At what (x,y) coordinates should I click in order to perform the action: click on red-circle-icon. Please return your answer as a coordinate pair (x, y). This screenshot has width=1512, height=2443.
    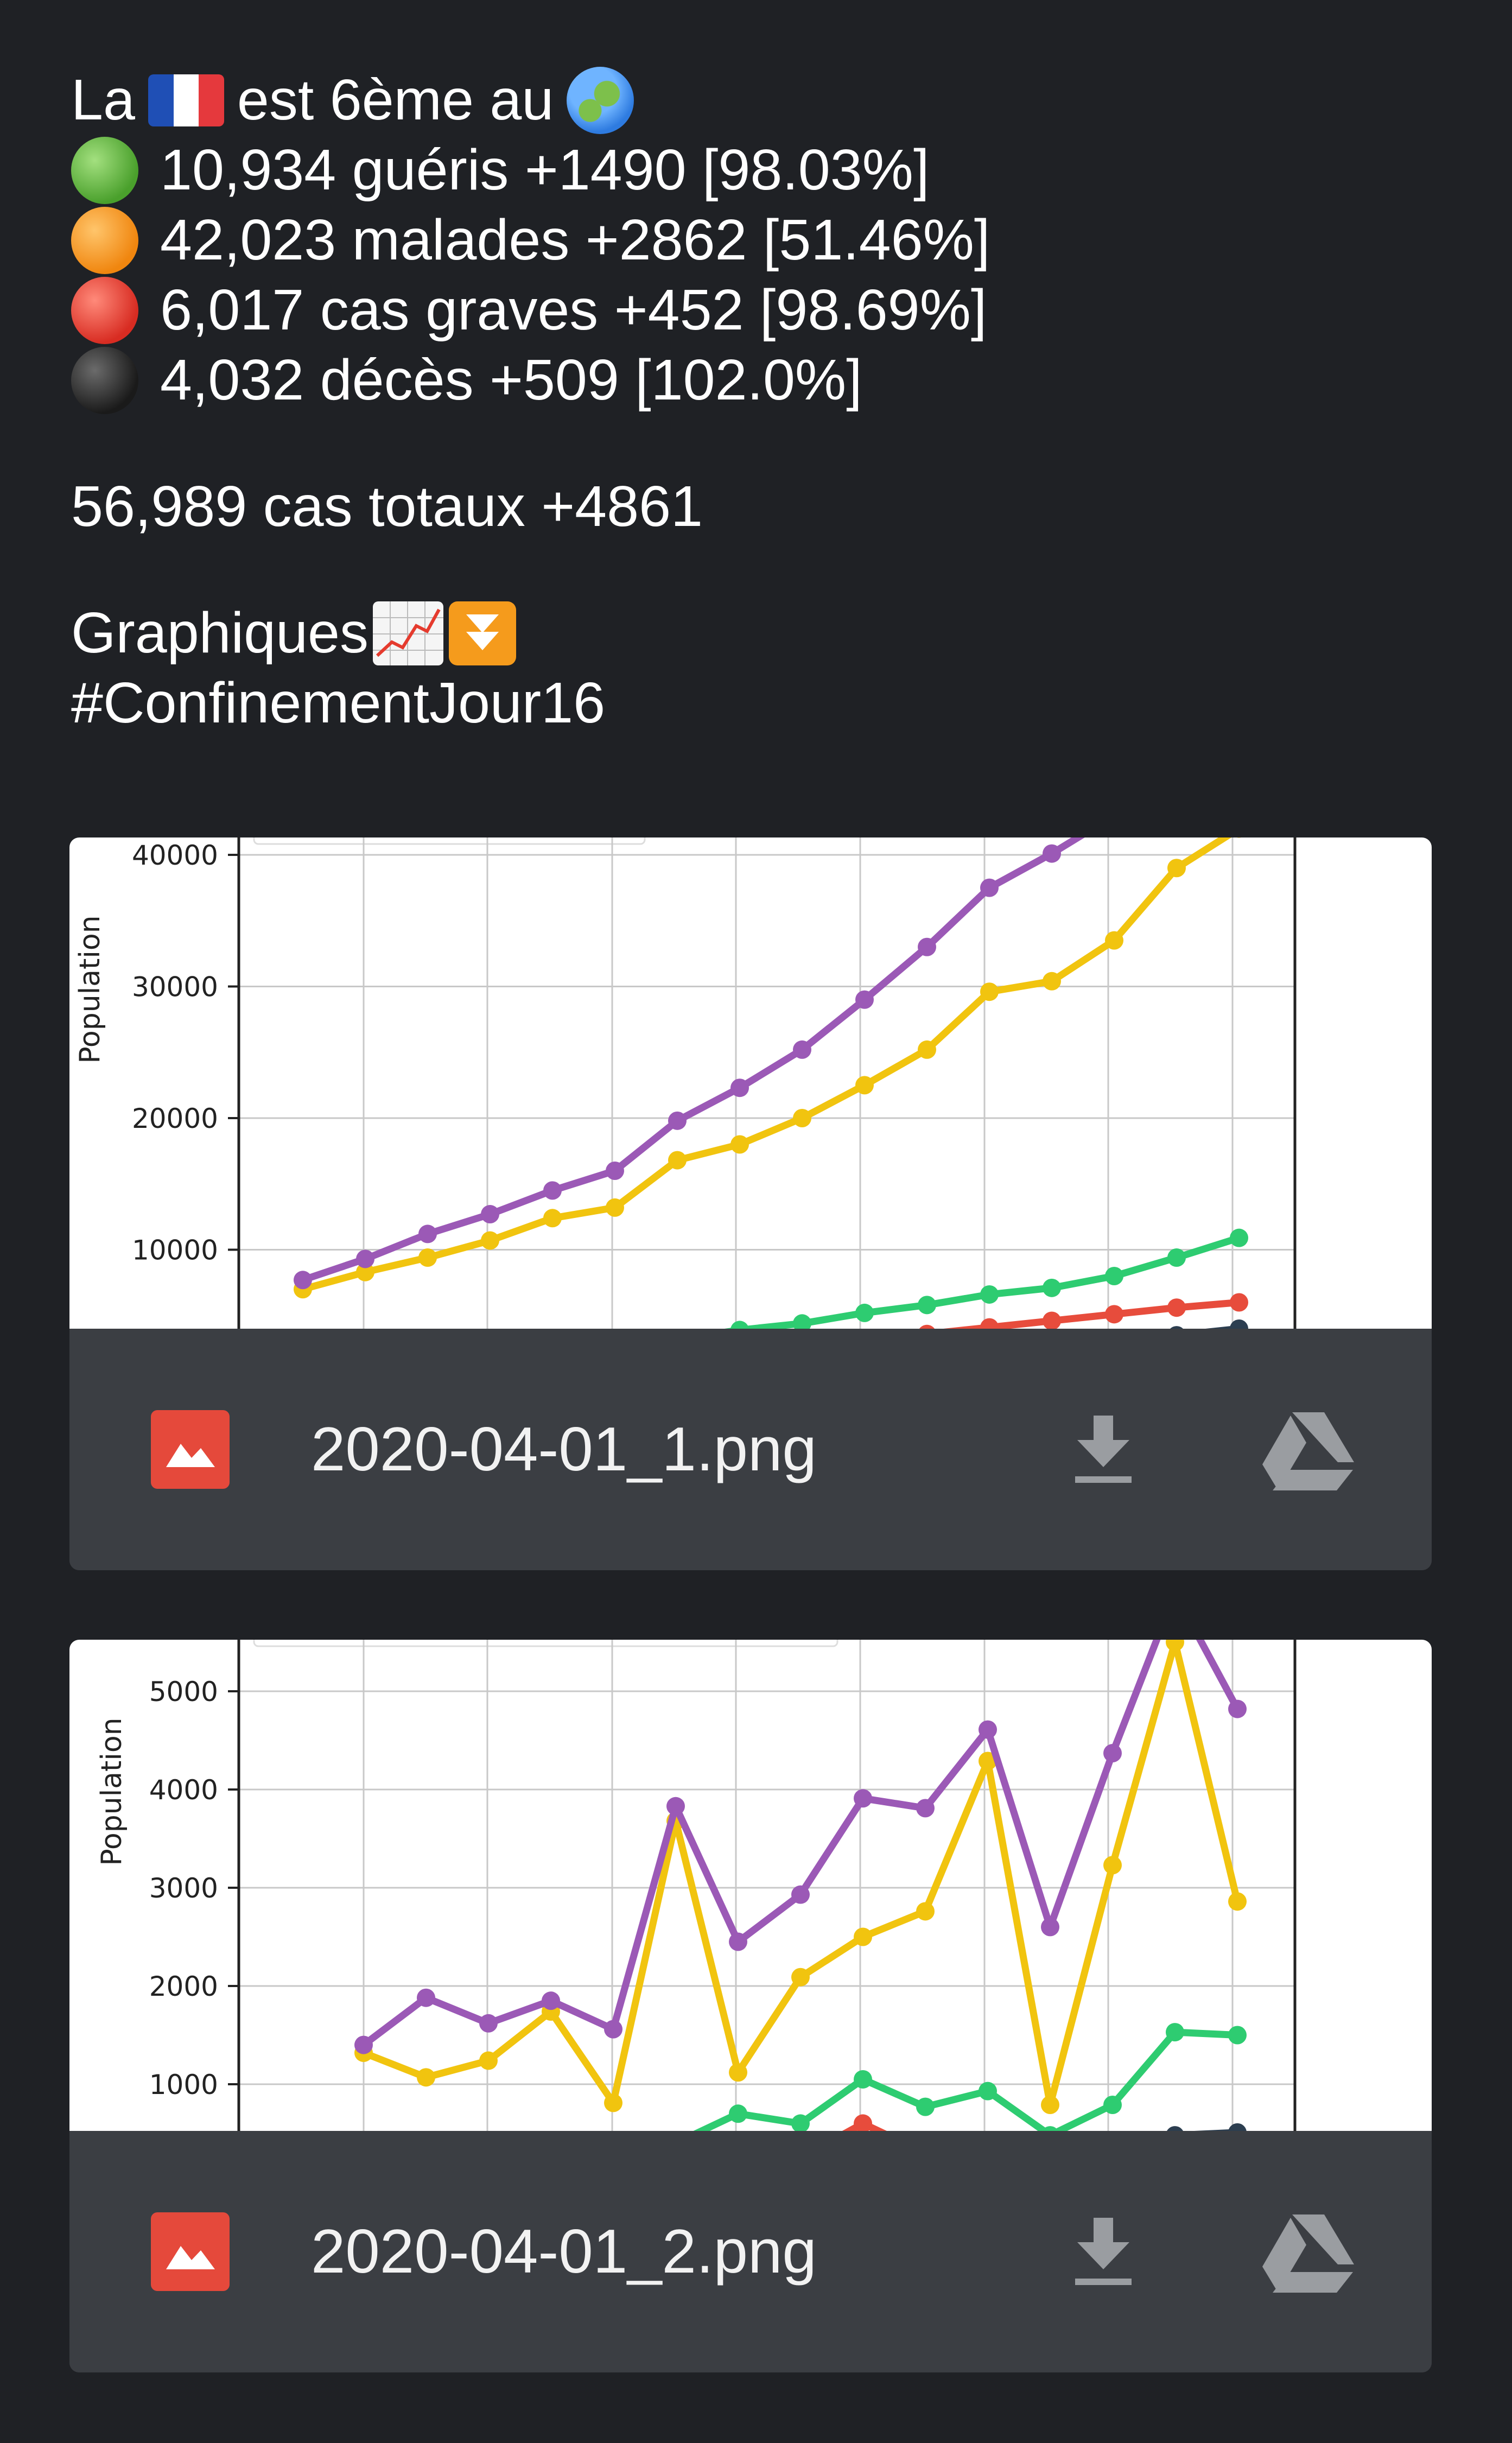
    Looking at the image, I should click on (104, 310).